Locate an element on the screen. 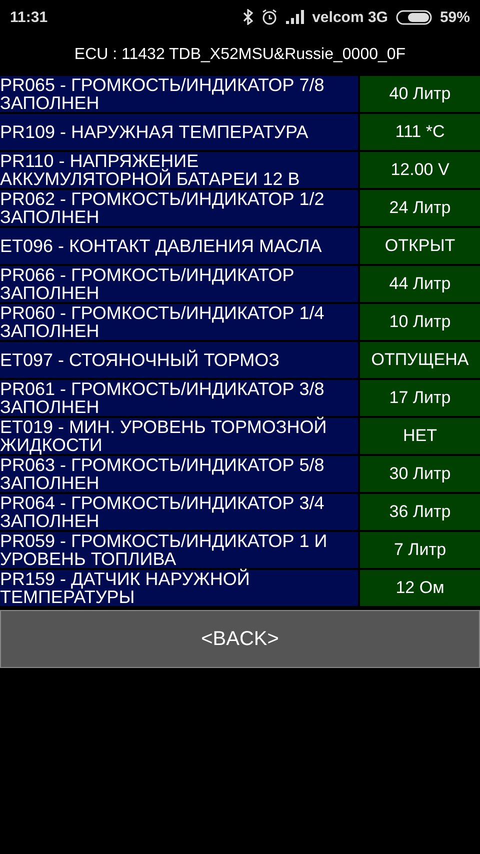 This screenshot has height=854, width=480. parameter-name: ET096 - КОНТАКТ ДАВЛЕНИЯ МАСЛА is located at coordinates (179, 246).